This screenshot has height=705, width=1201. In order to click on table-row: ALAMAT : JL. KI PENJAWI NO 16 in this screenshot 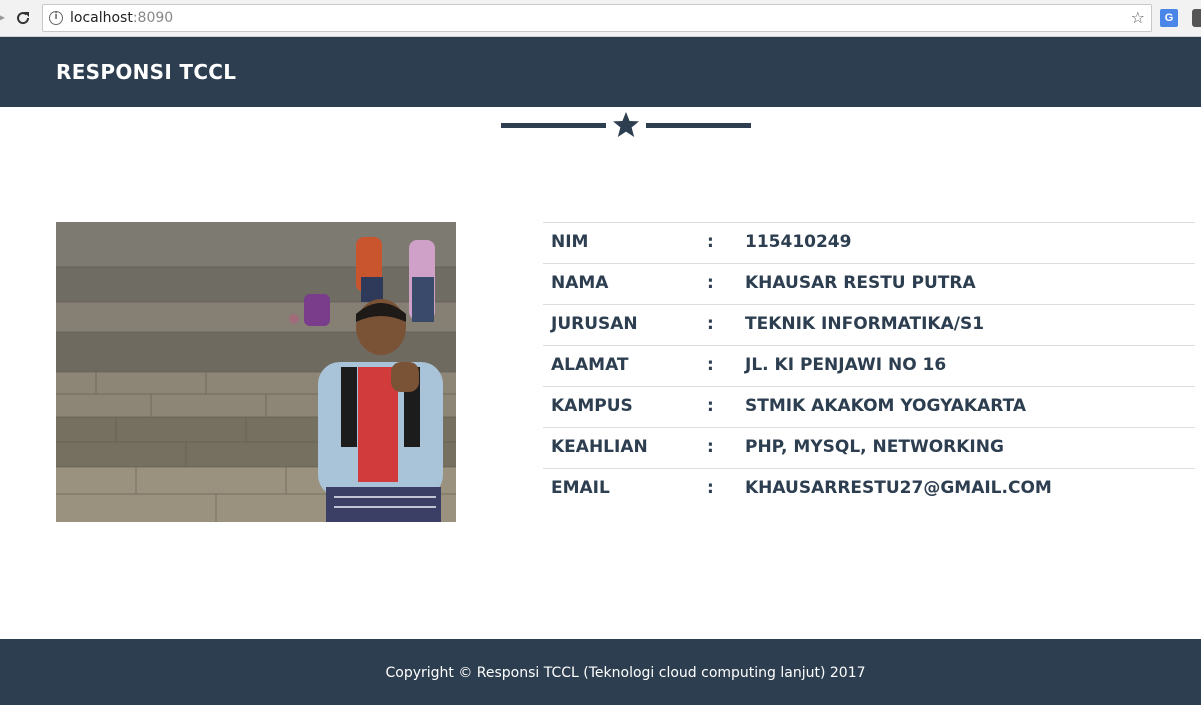, I will do `click(869, 366)`.